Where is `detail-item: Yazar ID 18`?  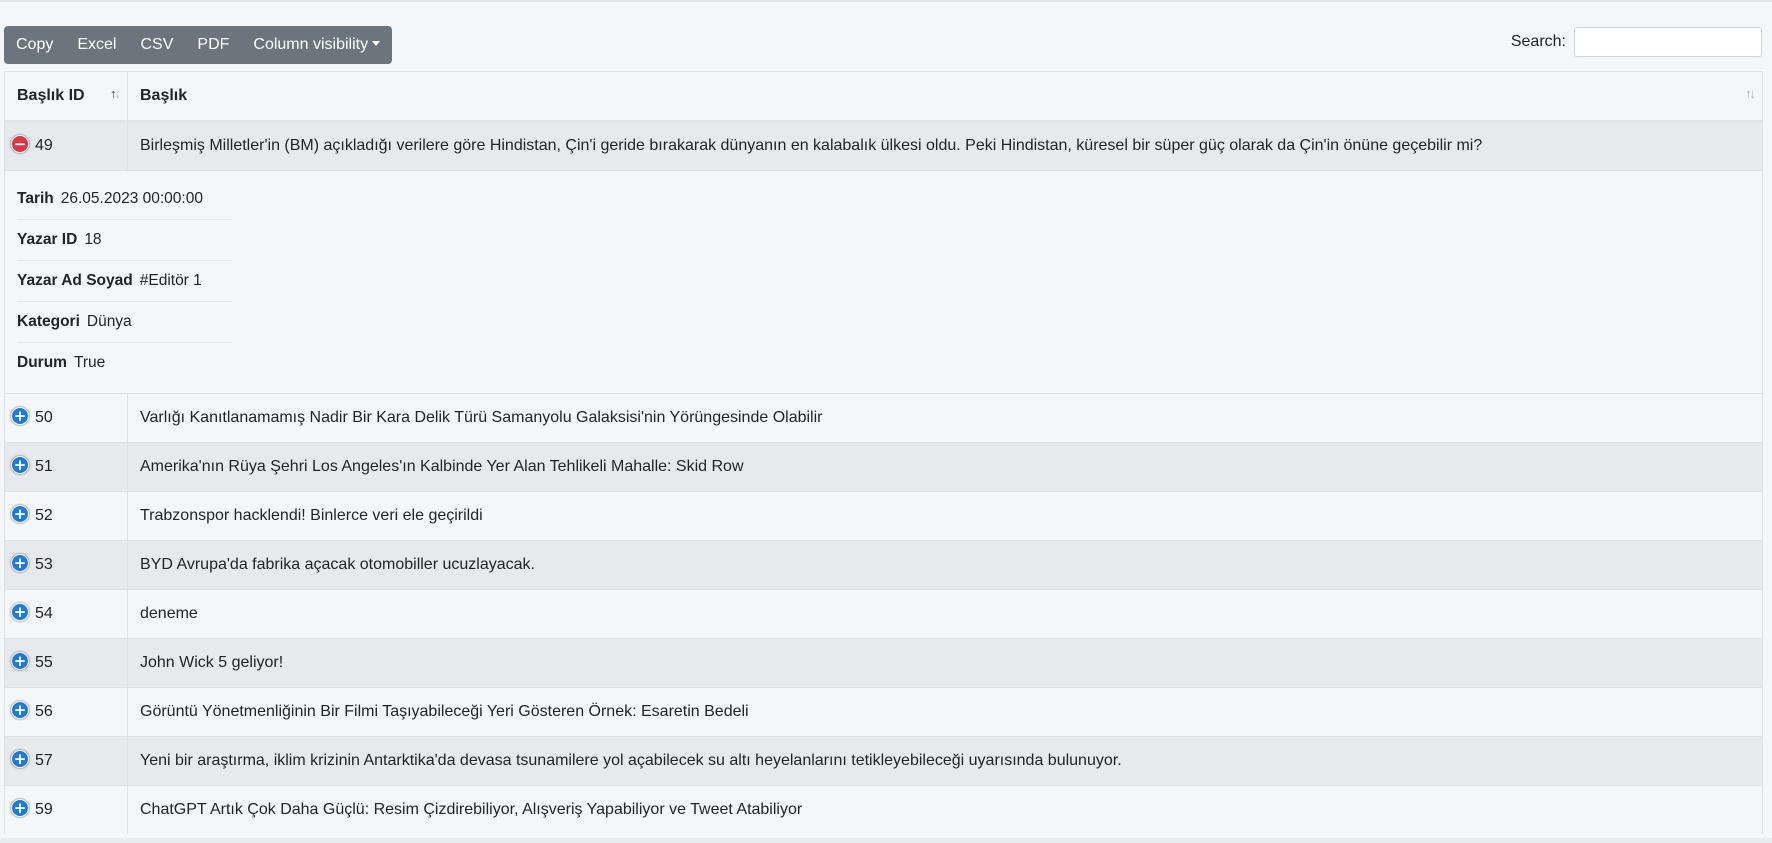
detail-item: Yazar ID 18 is located at coordinates (124, 240).